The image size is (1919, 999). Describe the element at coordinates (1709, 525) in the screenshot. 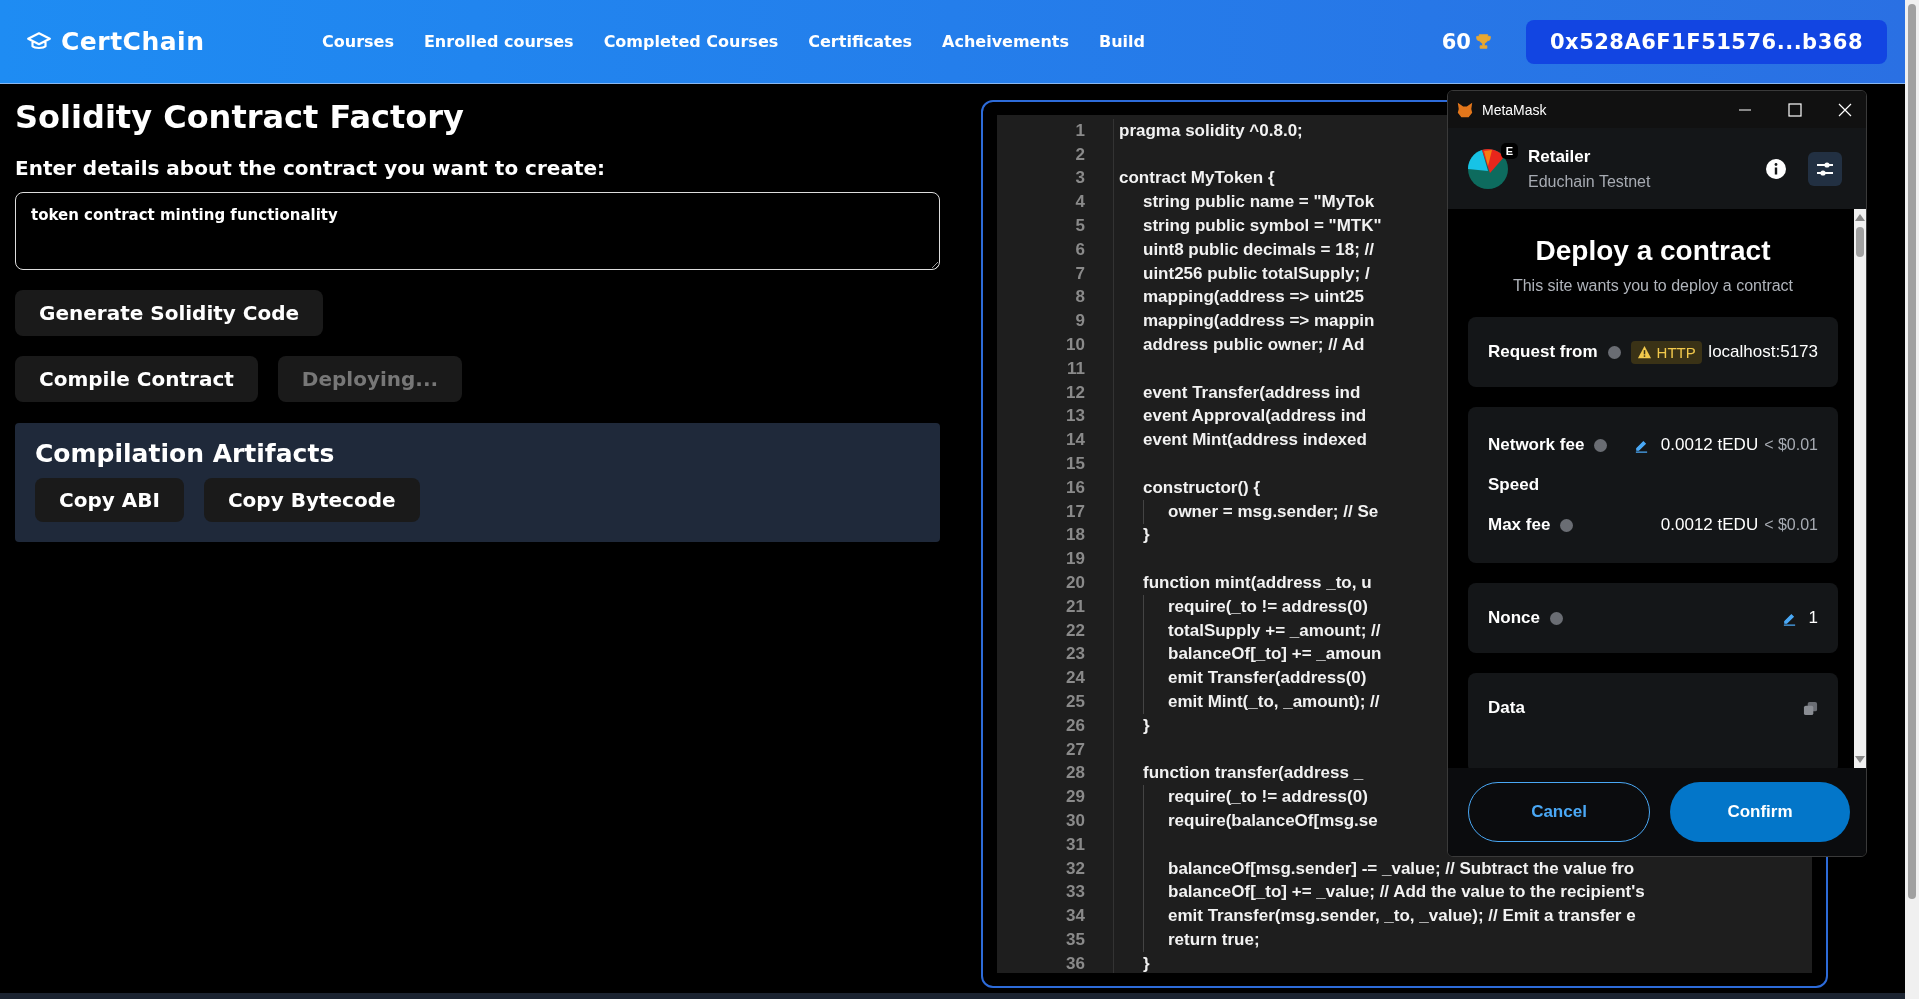

I see `fee-amount: 0.0012 tEDU` at that location.